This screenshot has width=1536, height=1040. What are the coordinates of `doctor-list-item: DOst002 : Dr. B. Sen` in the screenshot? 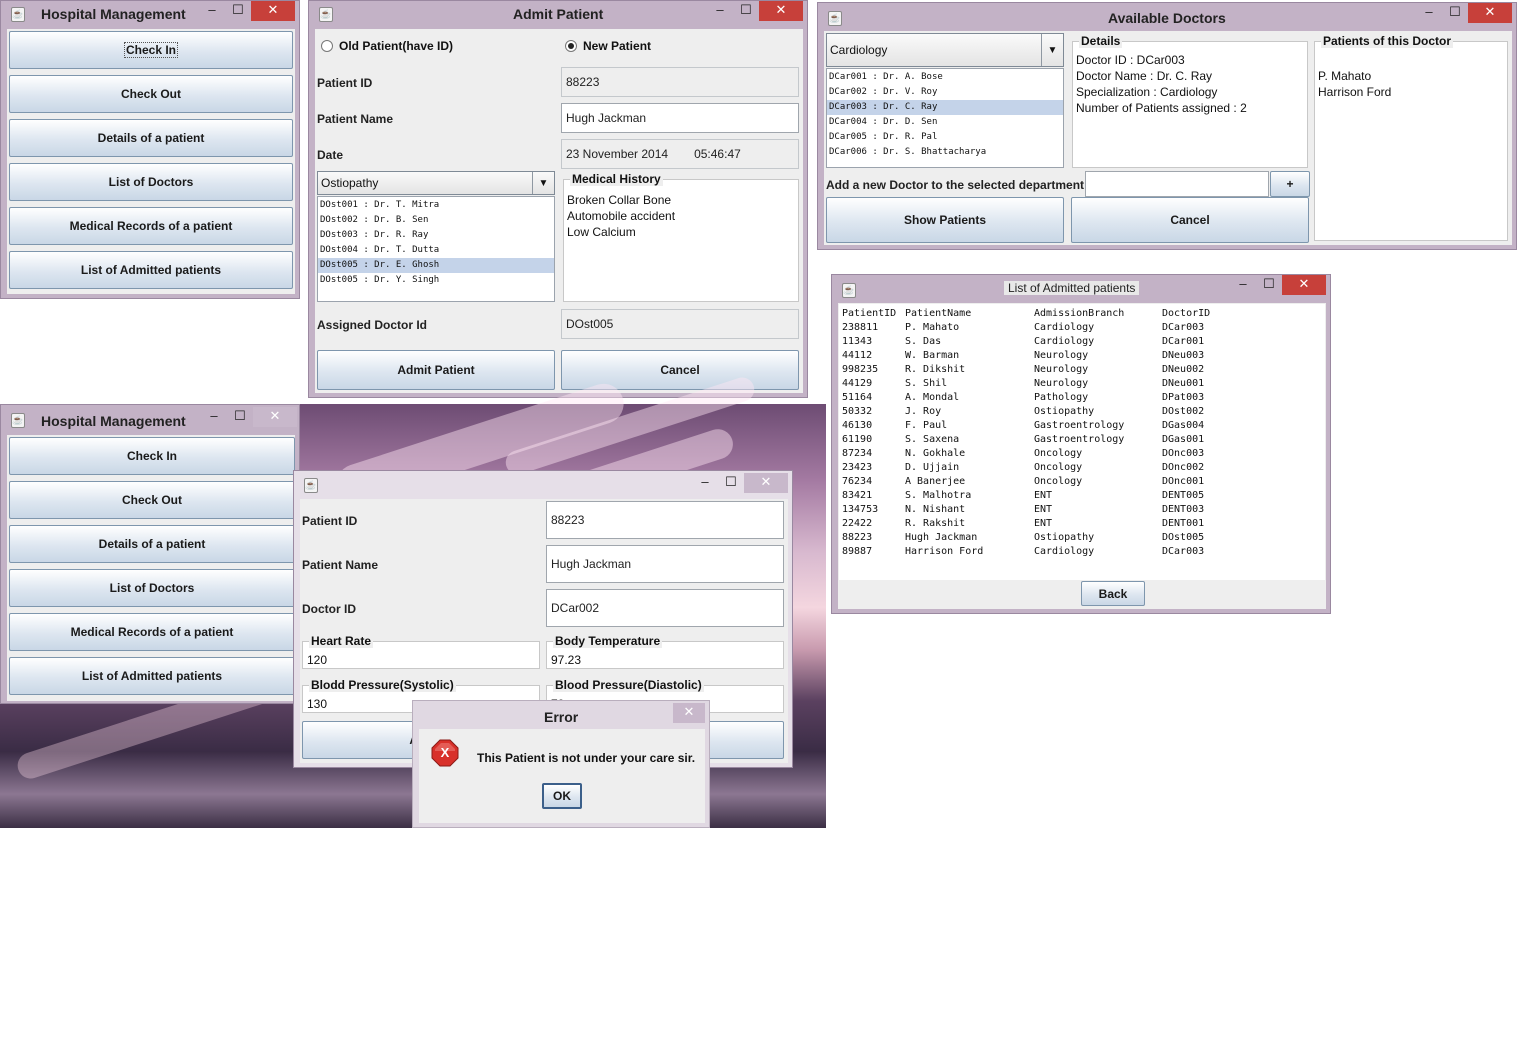 It's located at (436, 220).